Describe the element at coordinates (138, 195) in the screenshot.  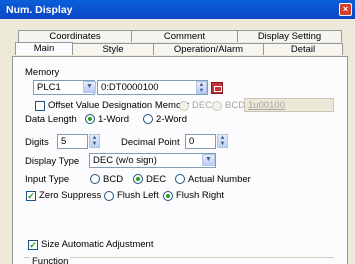
I see `flush-left-label: Flush Left` at that location.